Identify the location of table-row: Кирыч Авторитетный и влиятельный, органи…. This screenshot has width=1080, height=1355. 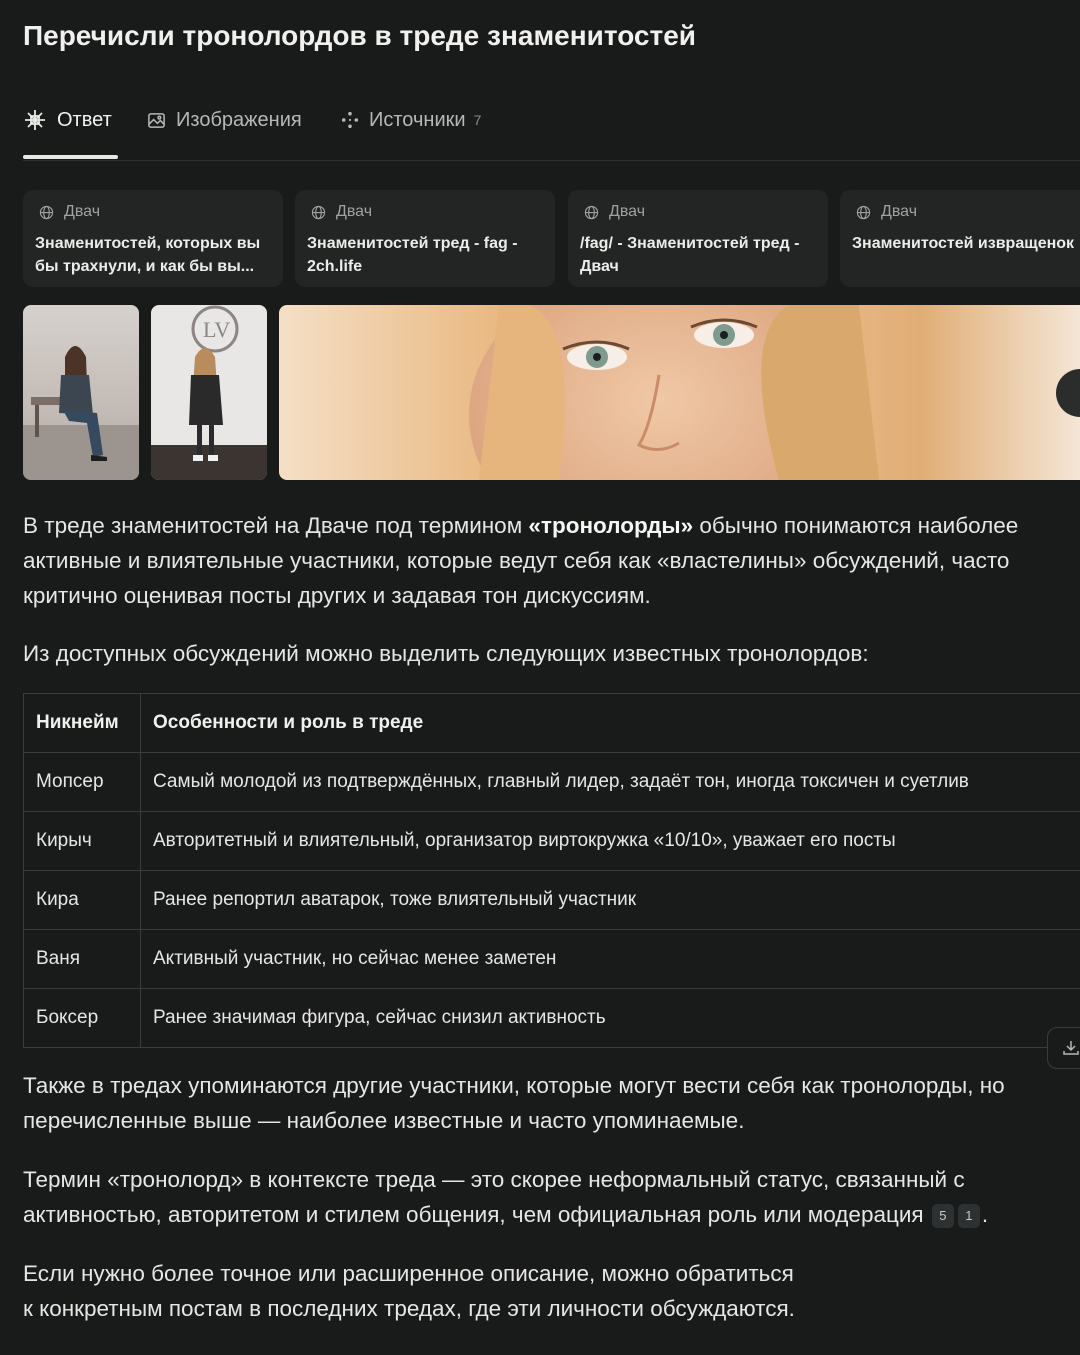
(551, 841).